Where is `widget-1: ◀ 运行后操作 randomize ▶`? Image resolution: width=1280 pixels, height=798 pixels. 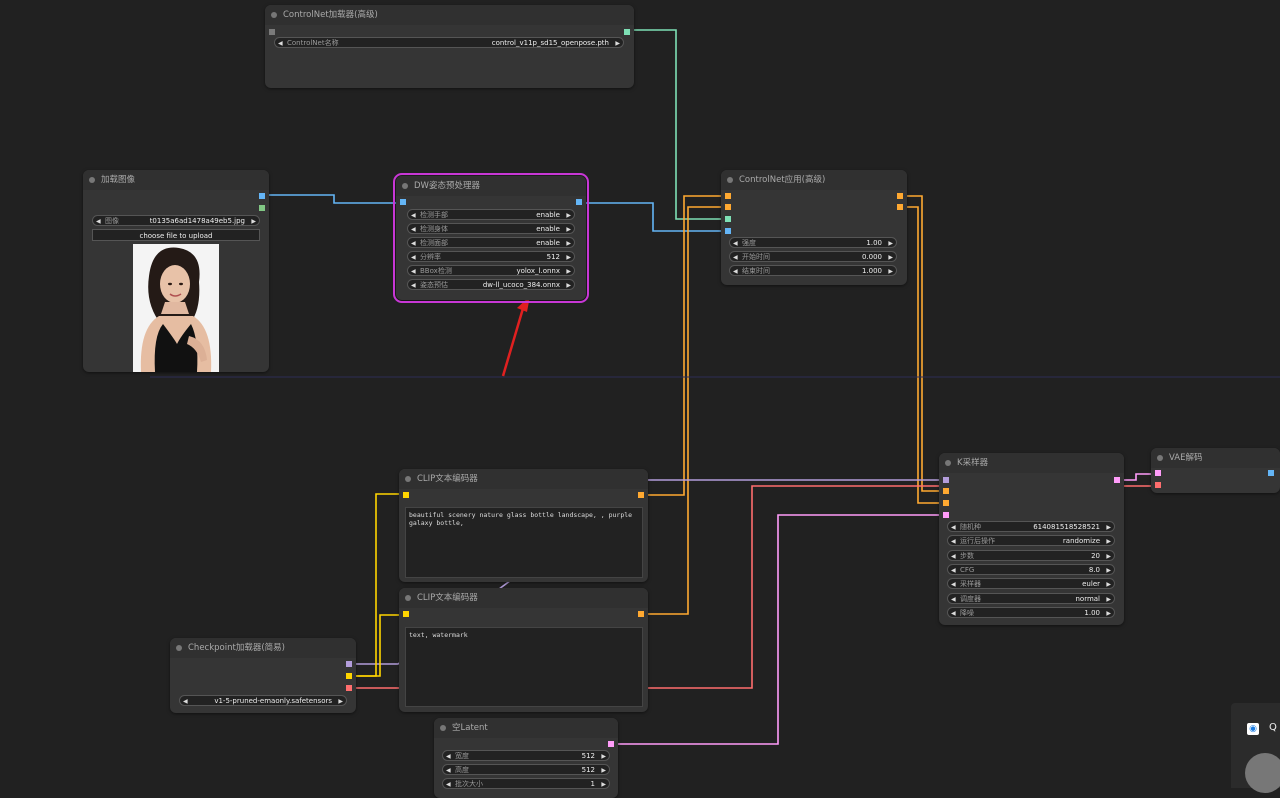 widget-1: ◀ 运行后操作 randomize ▶ is located at coordinates (1031, 541).